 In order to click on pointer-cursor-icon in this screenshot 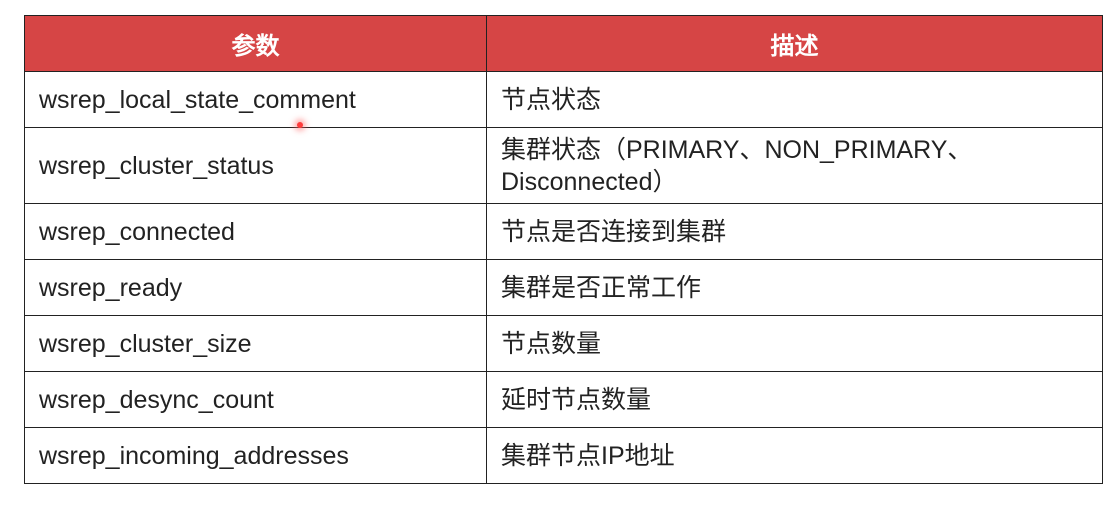, I will do `click(300, 125)`.